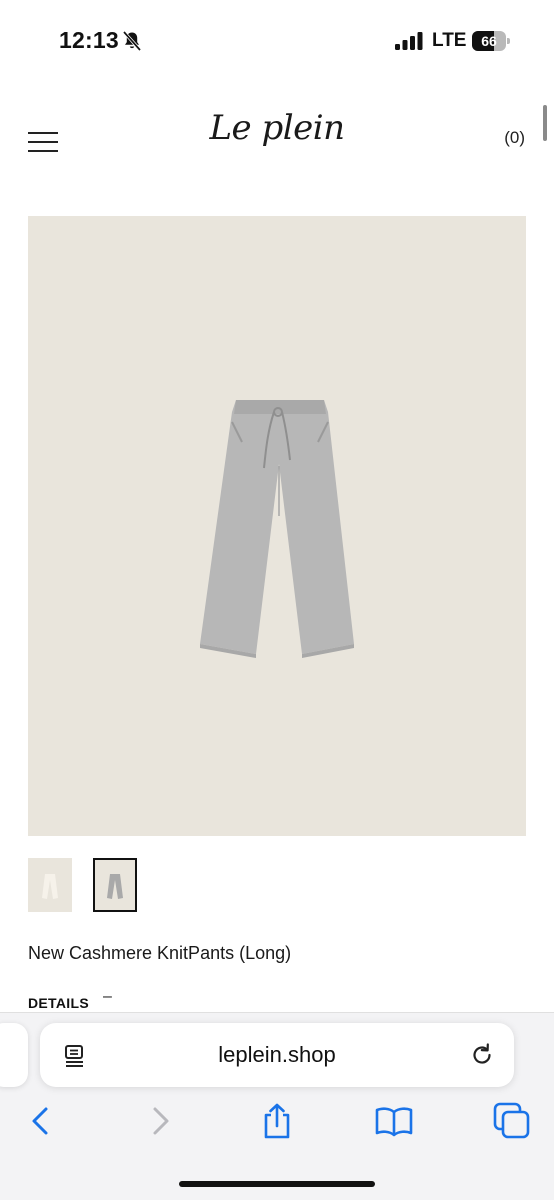 This screenshot has height=1200, width=554. Describe the element at coordinates (409, 41) in the screenshot. I see `signal-icon` at that location.